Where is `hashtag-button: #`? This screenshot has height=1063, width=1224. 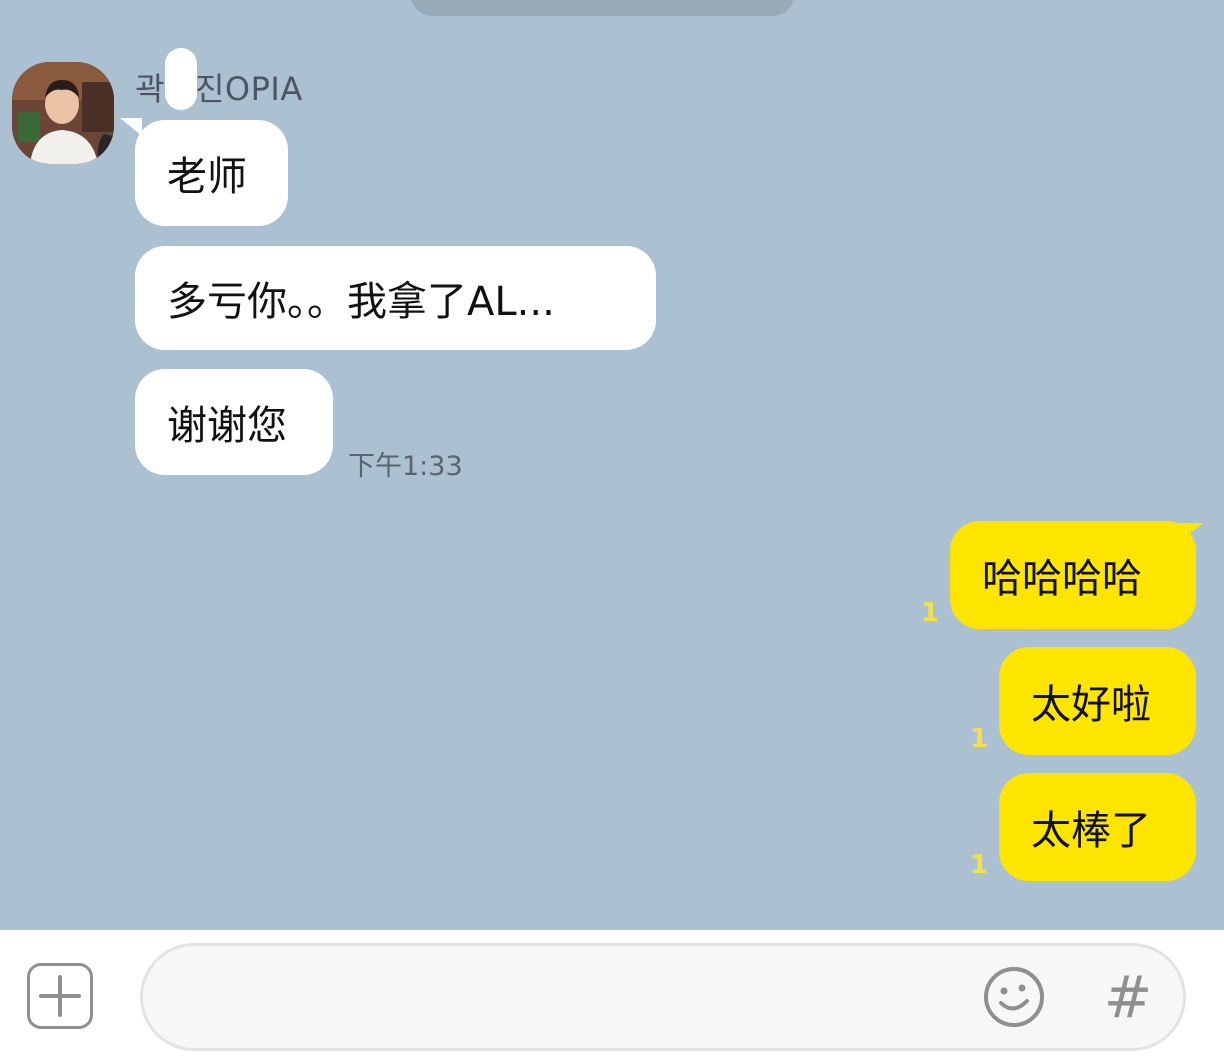
hashtag-button: # is located at coordinates (1128, 997).